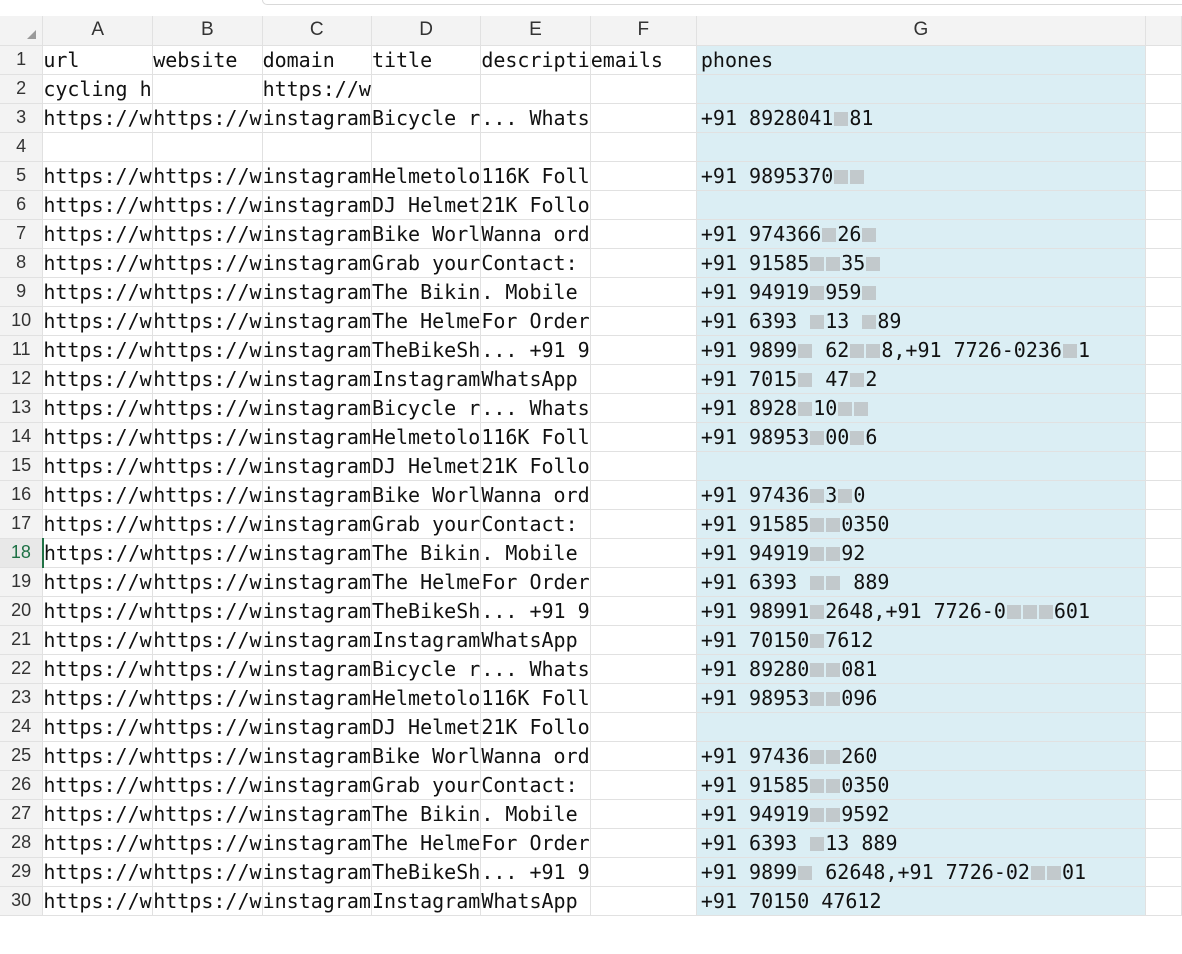 The width and height of the screenshot is (1182, 954). I want to click on row-header: 15, so click(22, 466).